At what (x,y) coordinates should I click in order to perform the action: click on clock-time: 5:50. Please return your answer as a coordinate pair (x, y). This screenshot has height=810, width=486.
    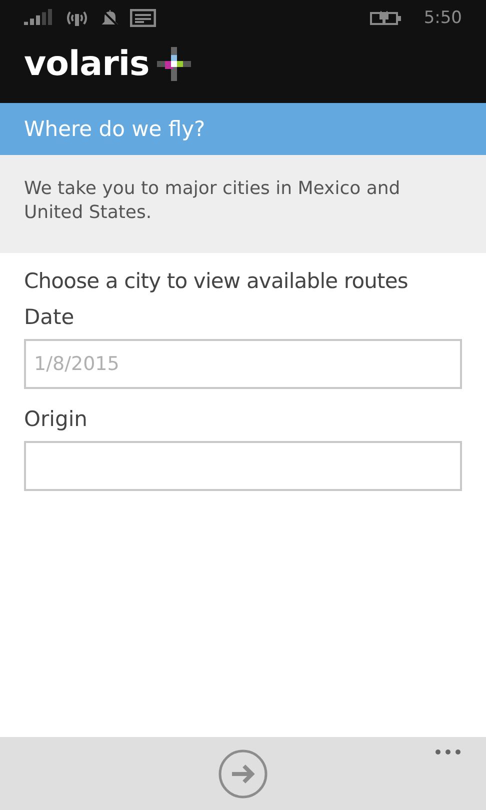
    Looking at the image, I should click on (443, 18).